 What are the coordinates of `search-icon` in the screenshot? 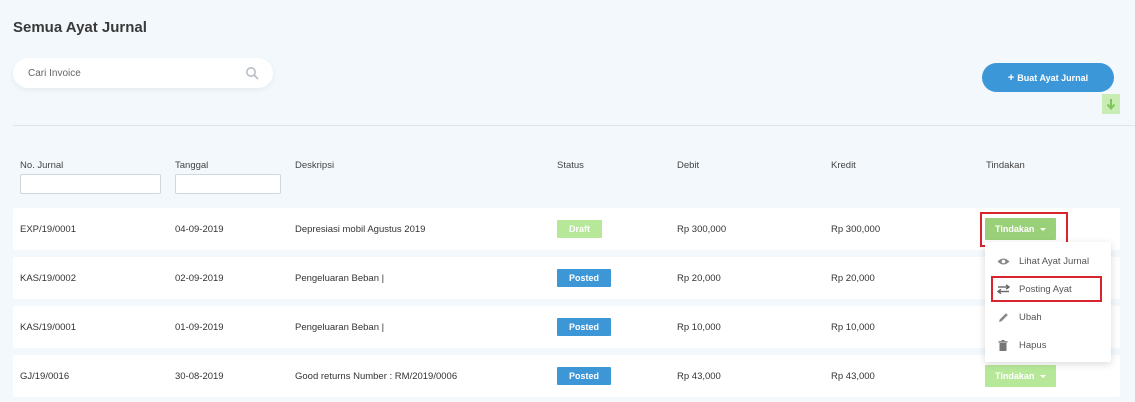 It's located at (252, 73).